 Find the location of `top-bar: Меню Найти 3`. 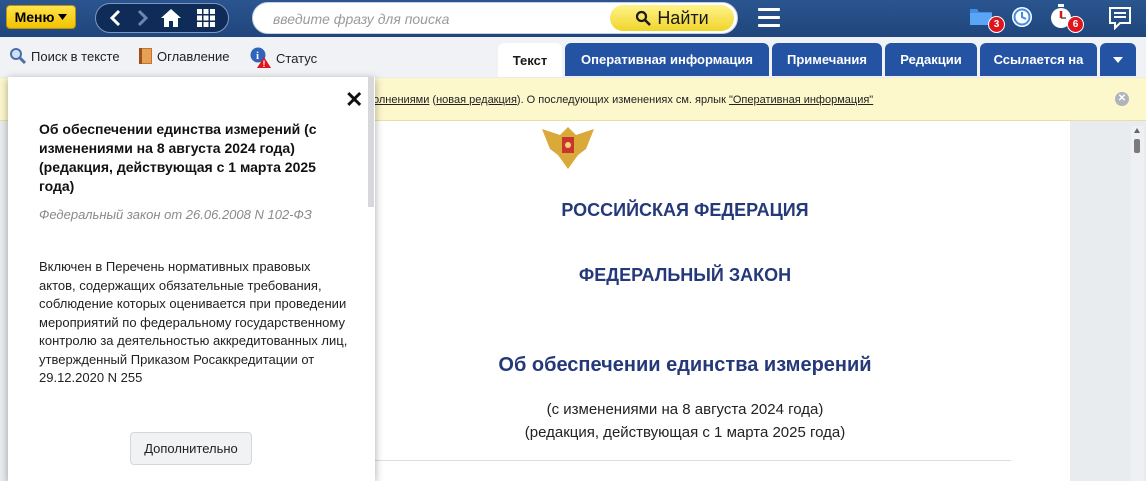

top-bar: Меню Найти 3 is located at coordinates (573, 18).